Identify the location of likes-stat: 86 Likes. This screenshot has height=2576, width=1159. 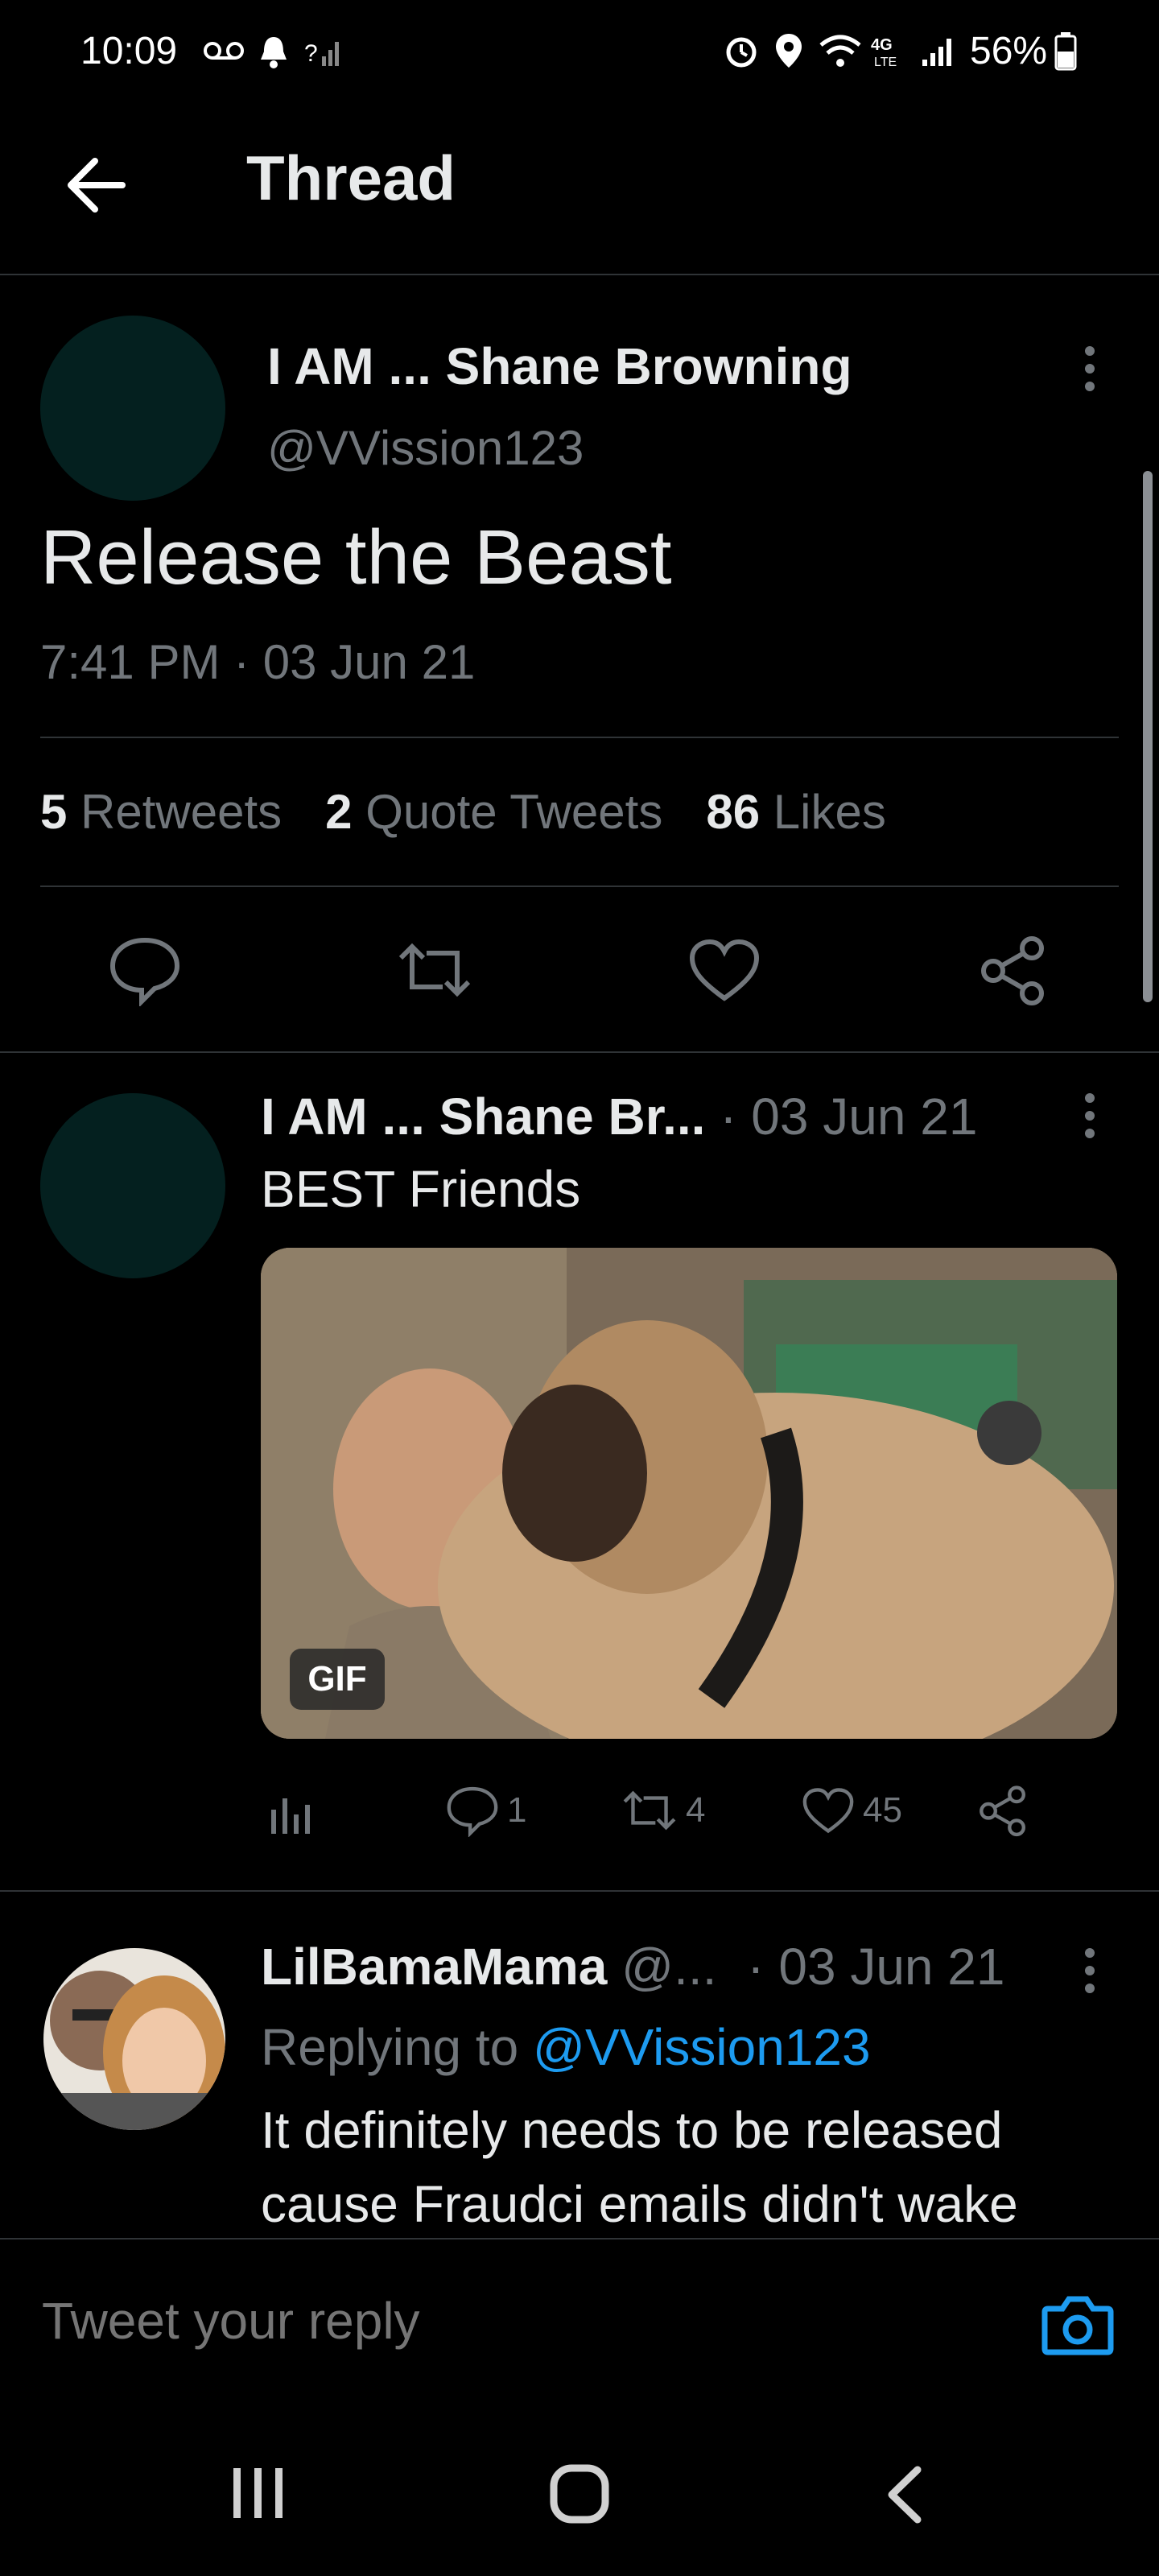
(796, 812).